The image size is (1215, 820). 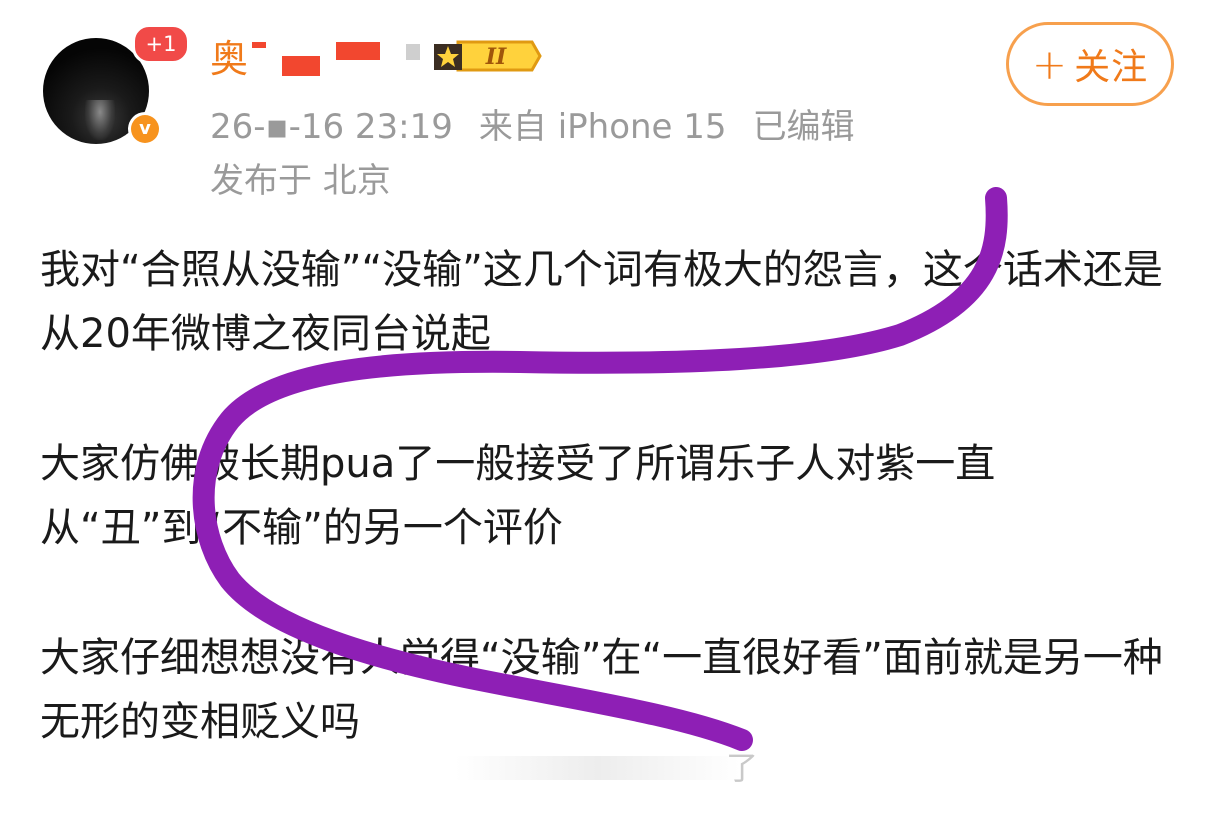 I want to click on follow-label: 关注, so click(x=1111, y=67).